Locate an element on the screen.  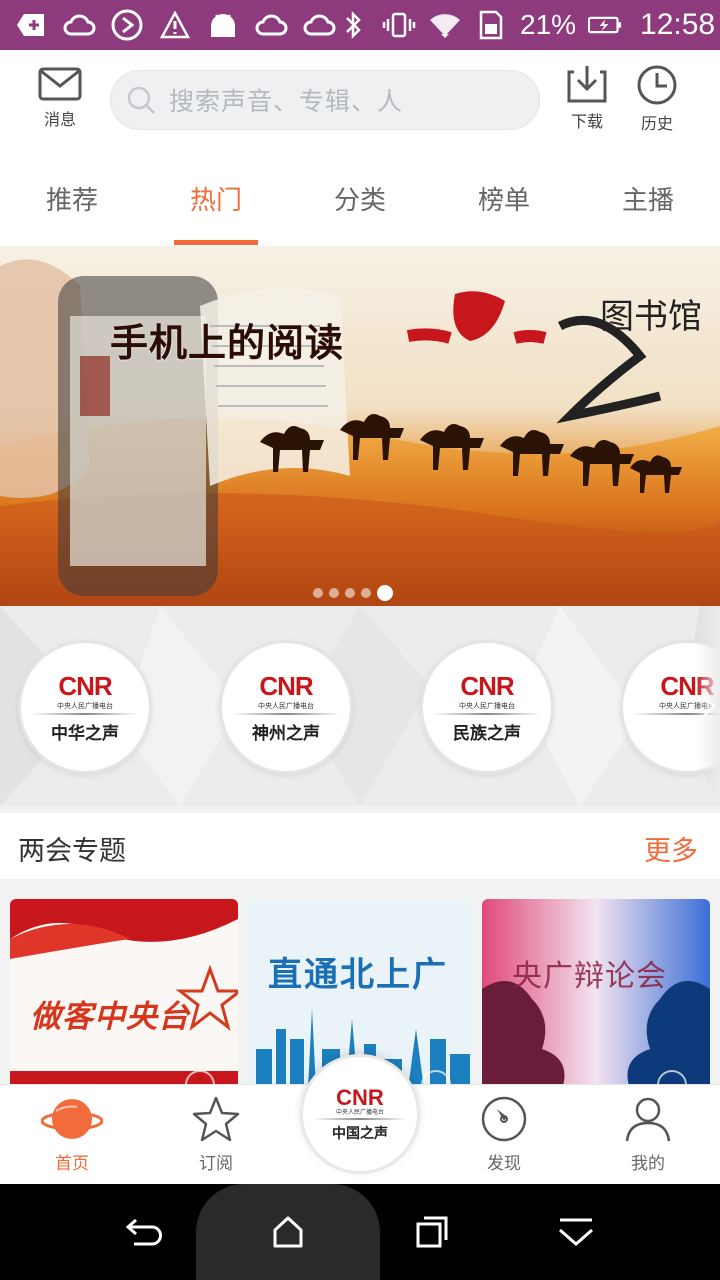
download-icon is located at coordinates (587, 84).